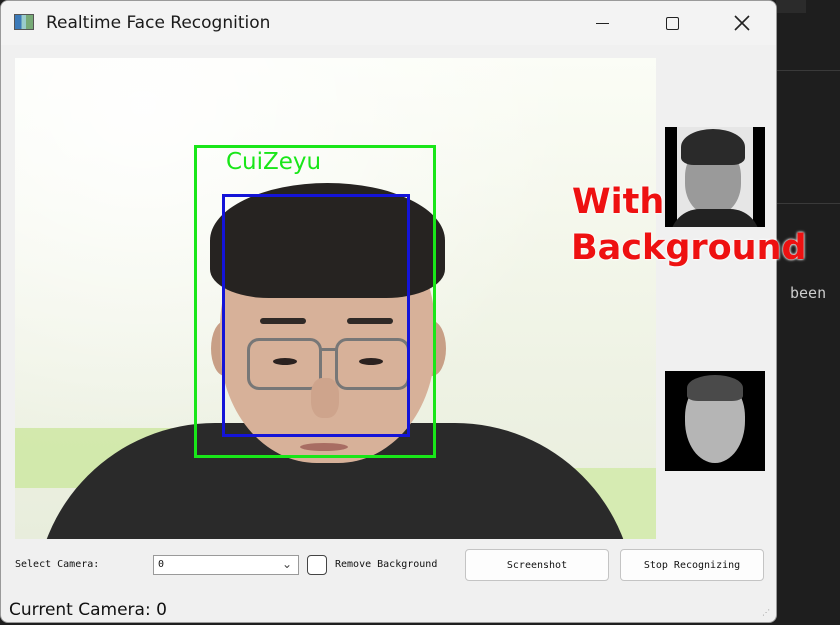 The height and width of the screenshot is (625, 840). I want to click on remove-background-label: Remove Background, so click(386, 564).